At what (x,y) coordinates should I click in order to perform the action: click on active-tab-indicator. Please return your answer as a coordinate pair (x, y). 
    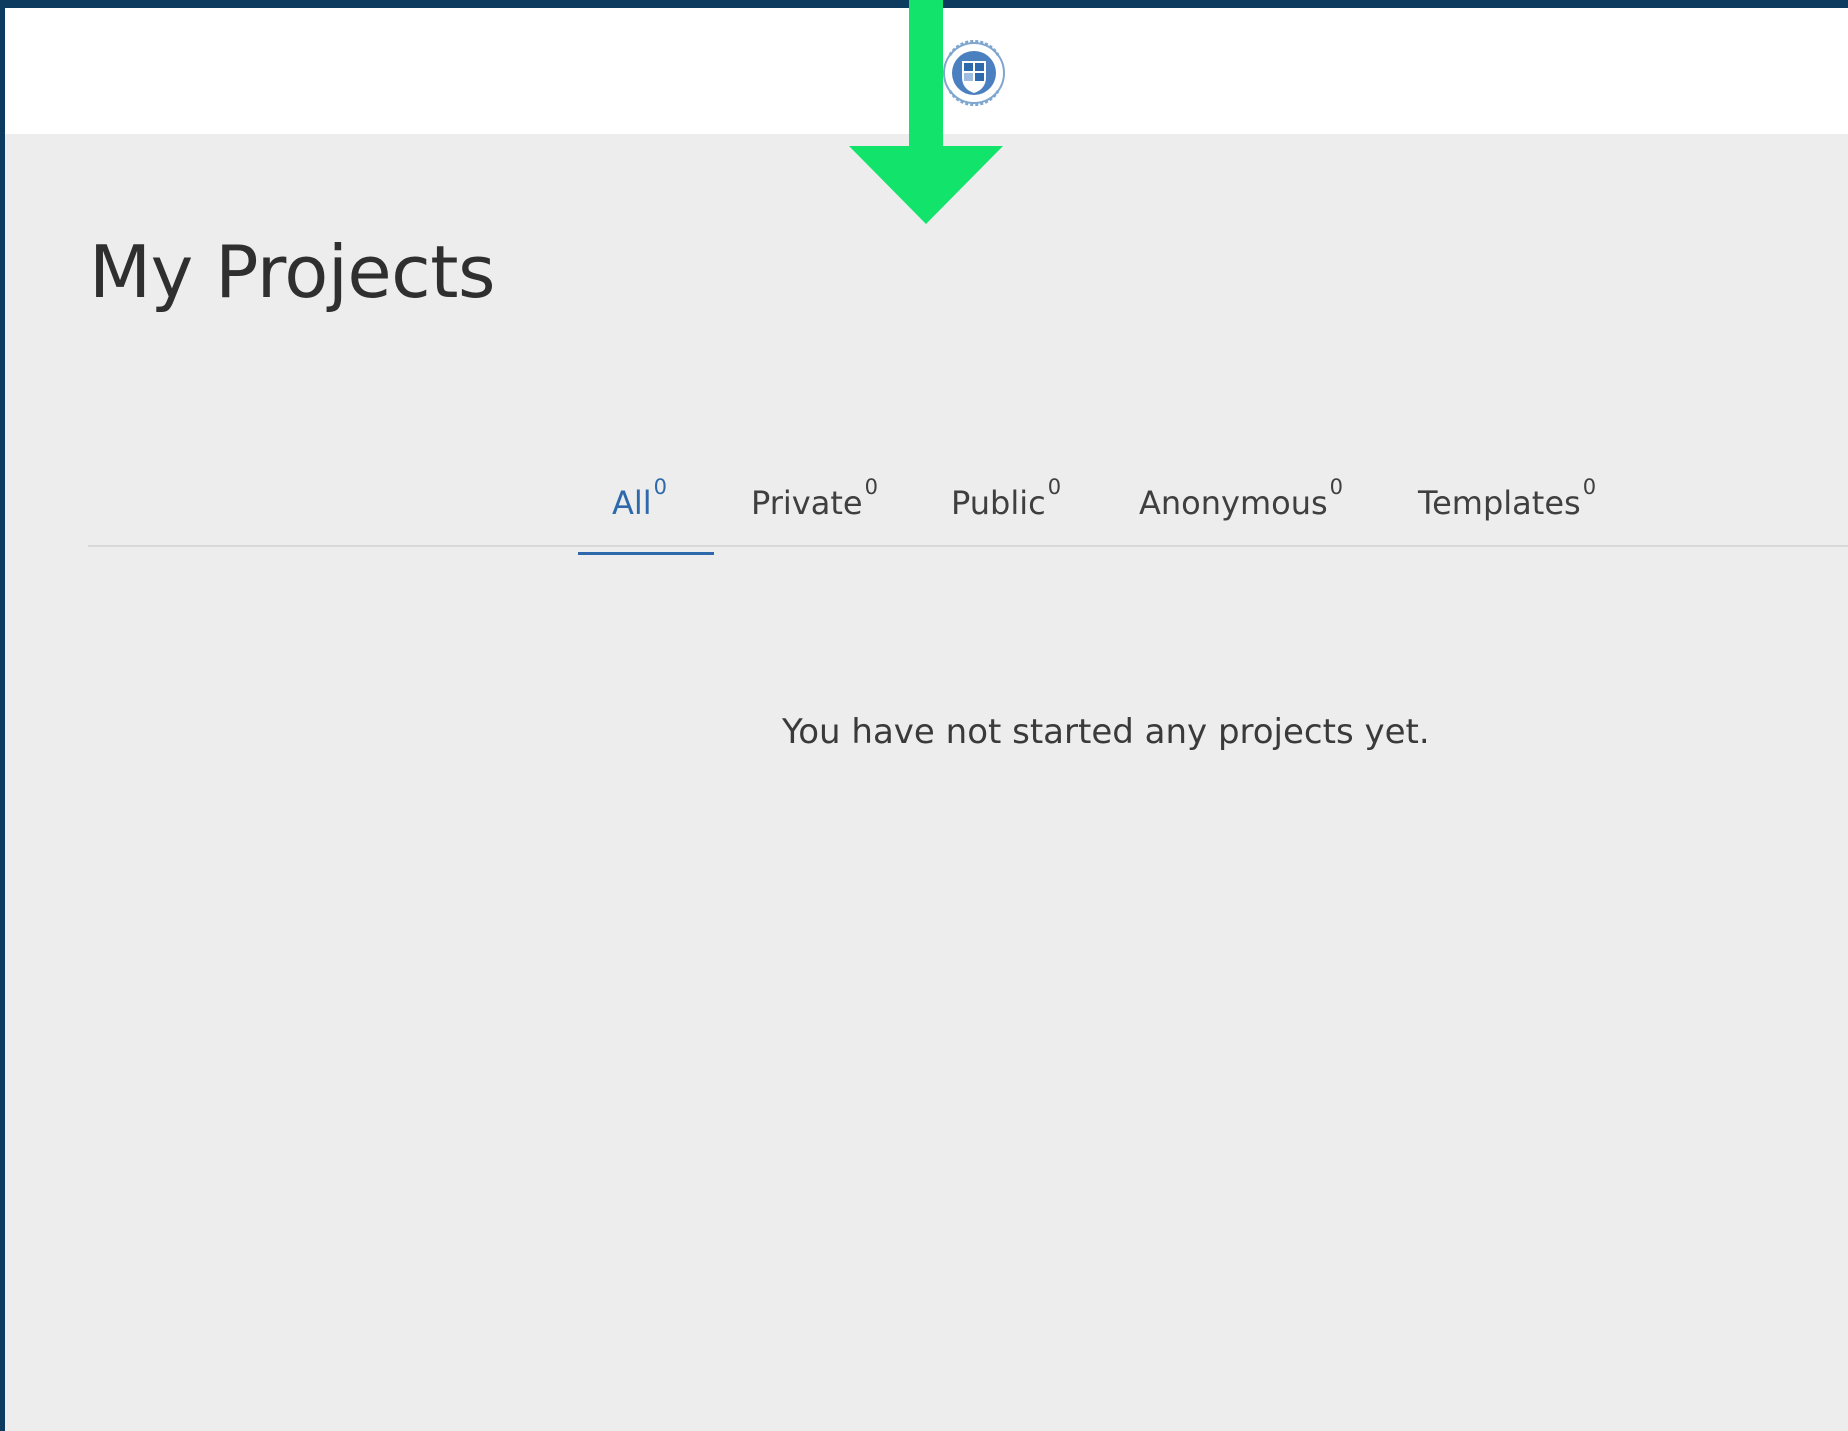
    Looking at the image, I should click on (646, 553).